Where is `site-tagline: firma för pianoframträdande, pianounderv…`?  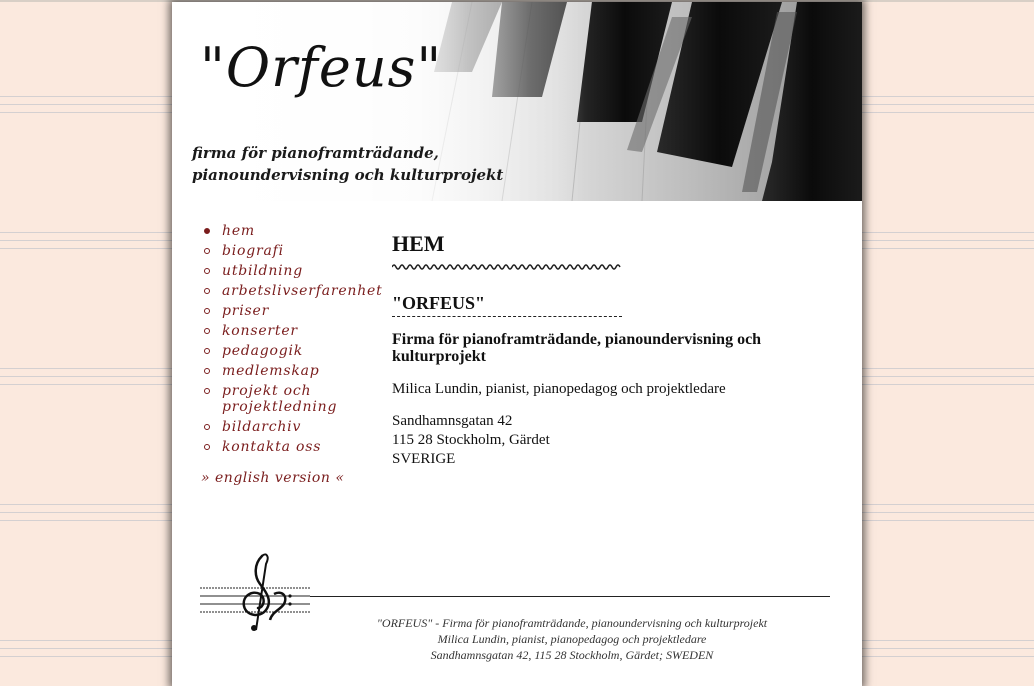 site-tagline: firma för pianoframträdande, pianounderv… is located at coordinates (347, 164).